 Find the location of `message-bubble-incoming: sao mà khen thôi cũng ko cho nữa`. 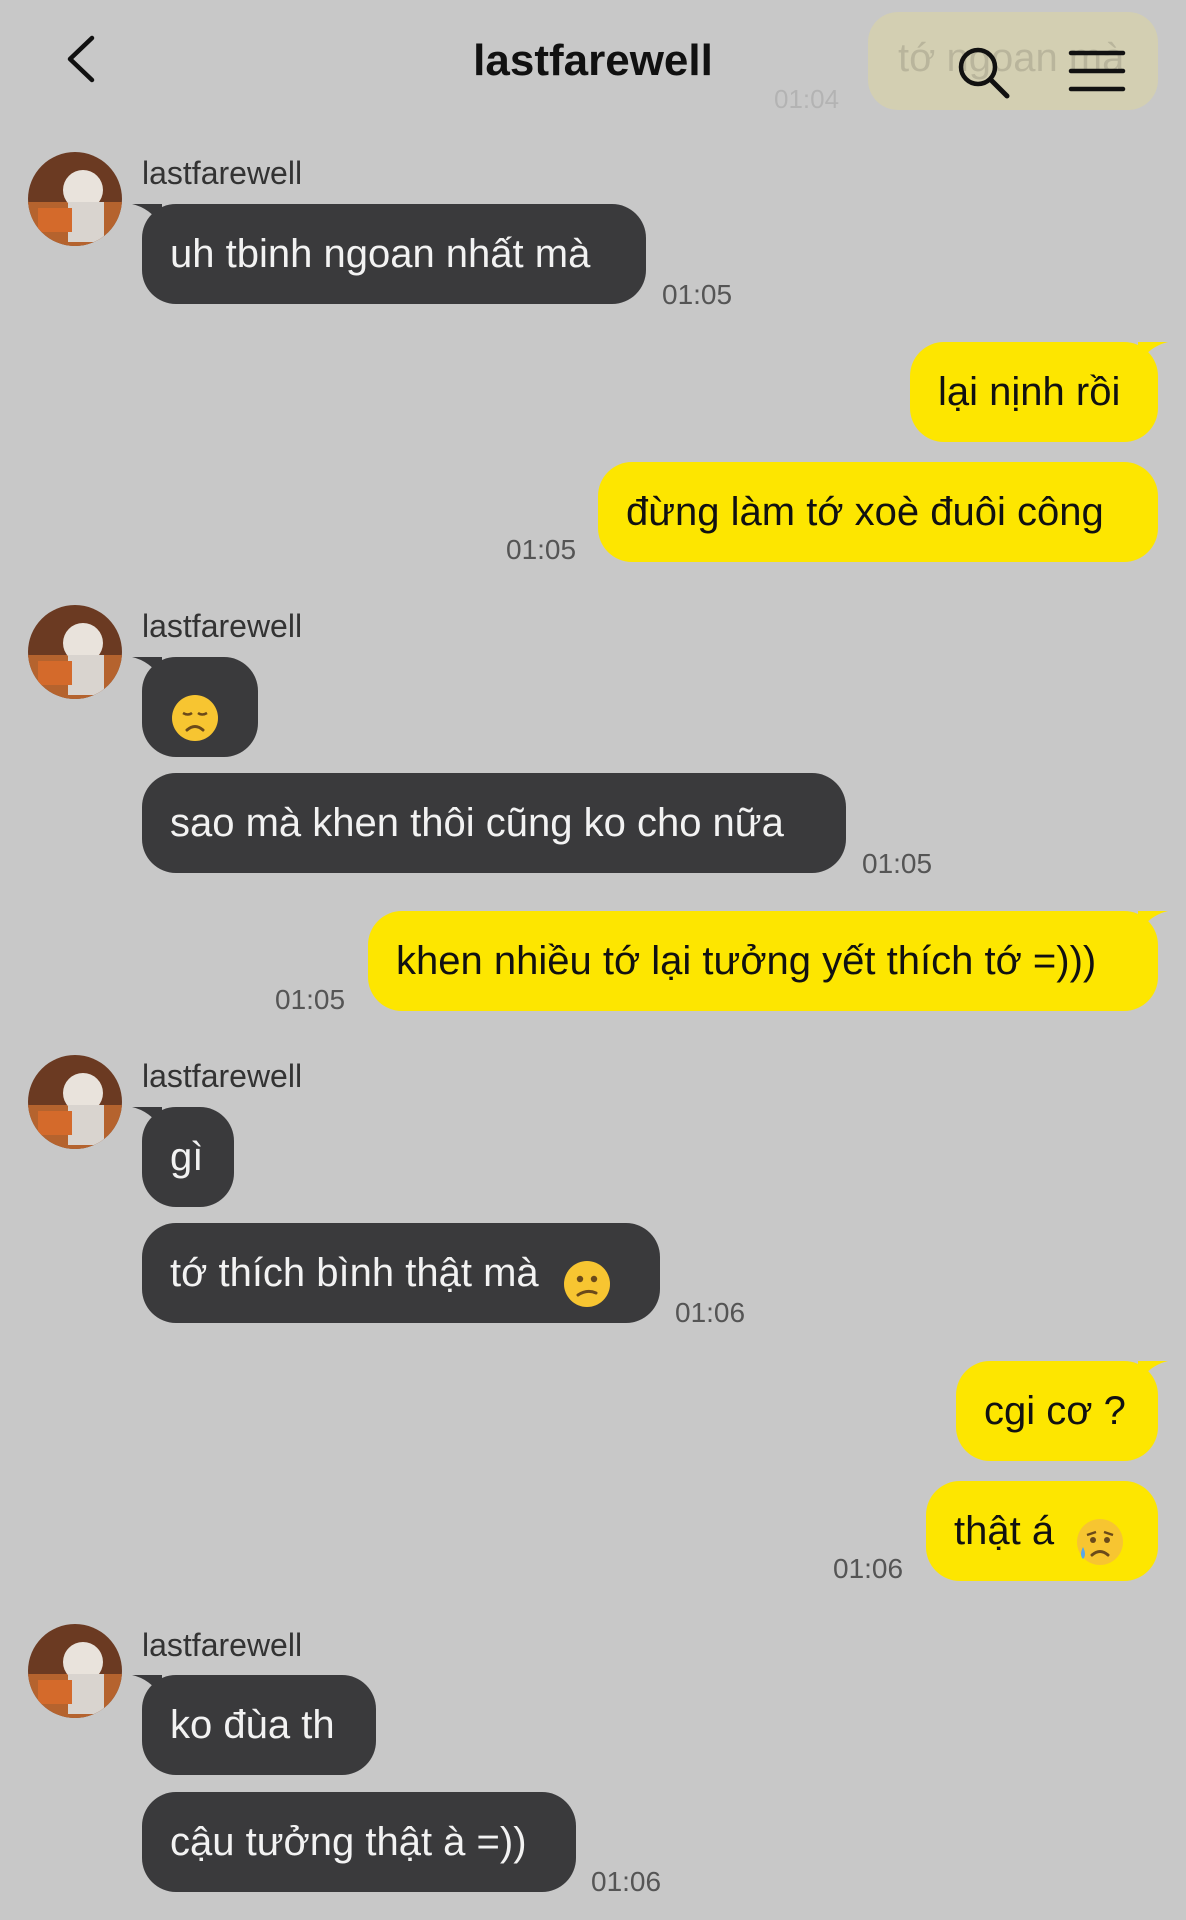

message-bubble-incoming: sao mà khen thôi cũng ko cho nữa is located at coordinates (494, 823).